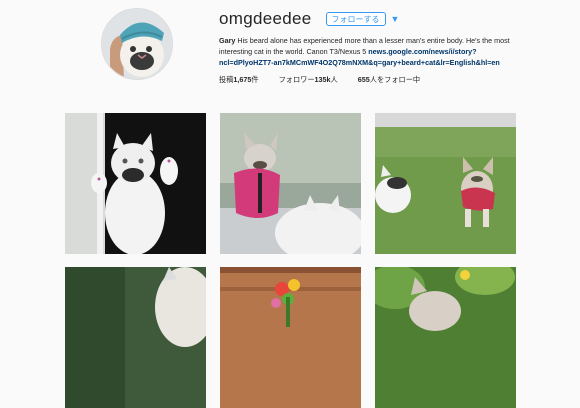 The height and width of the screenshot is (408, 580). Describe the element at coordinates (389, 80) in the screenshot. I see `following-count: 655人をフォロー中` at that location.